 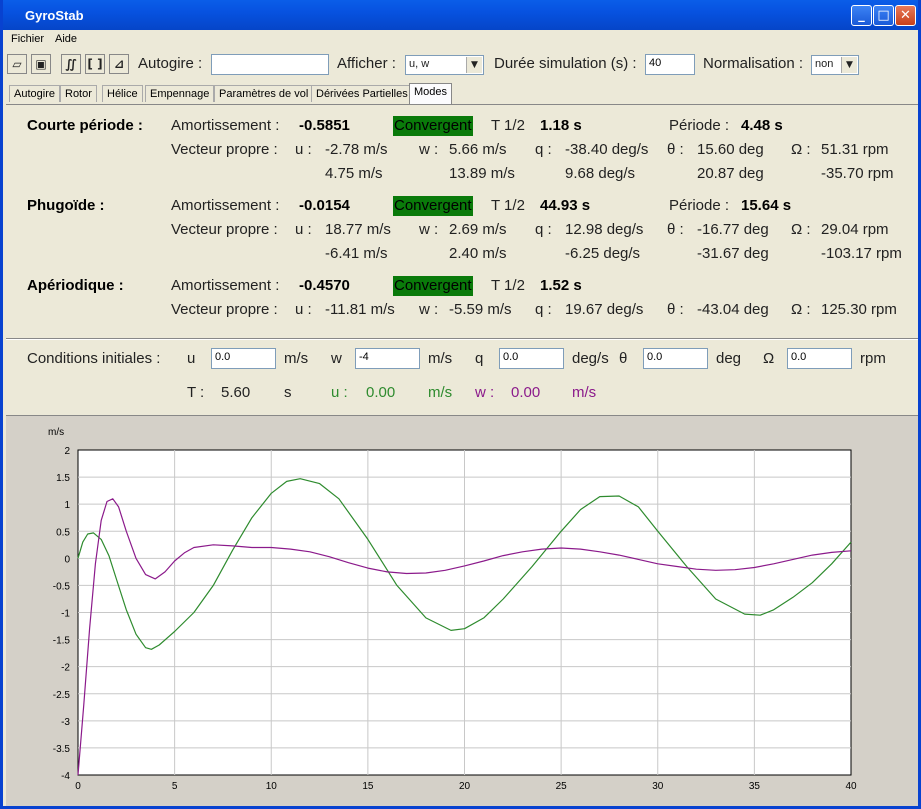 What do you see at coordinates (339, 392) in the screenshot?
I see `u-readout-label: u :` at bounding box center [339, 392].